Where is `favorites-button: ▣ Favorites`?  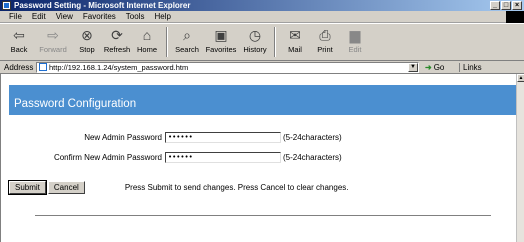
favorites-button: ▣ Favorites is located at coordinates (221, 40).